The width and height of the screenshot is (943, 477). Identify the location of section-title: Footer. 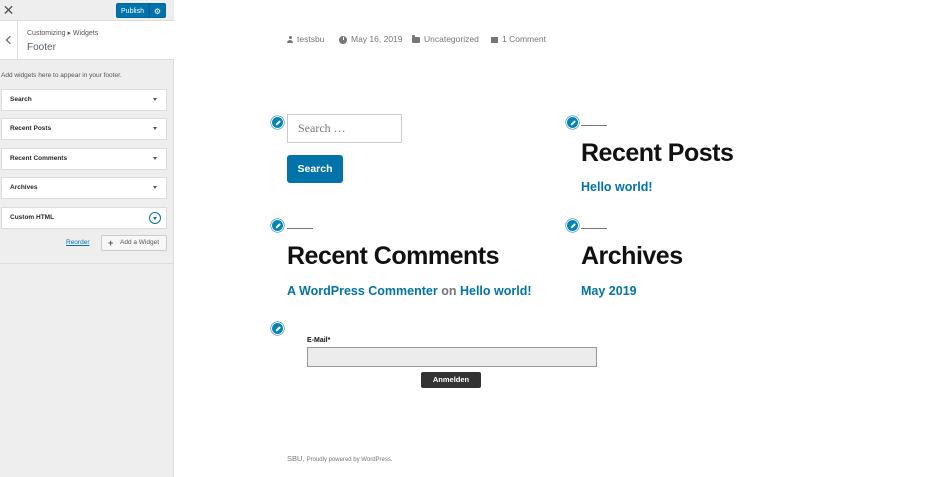
(41, 47).